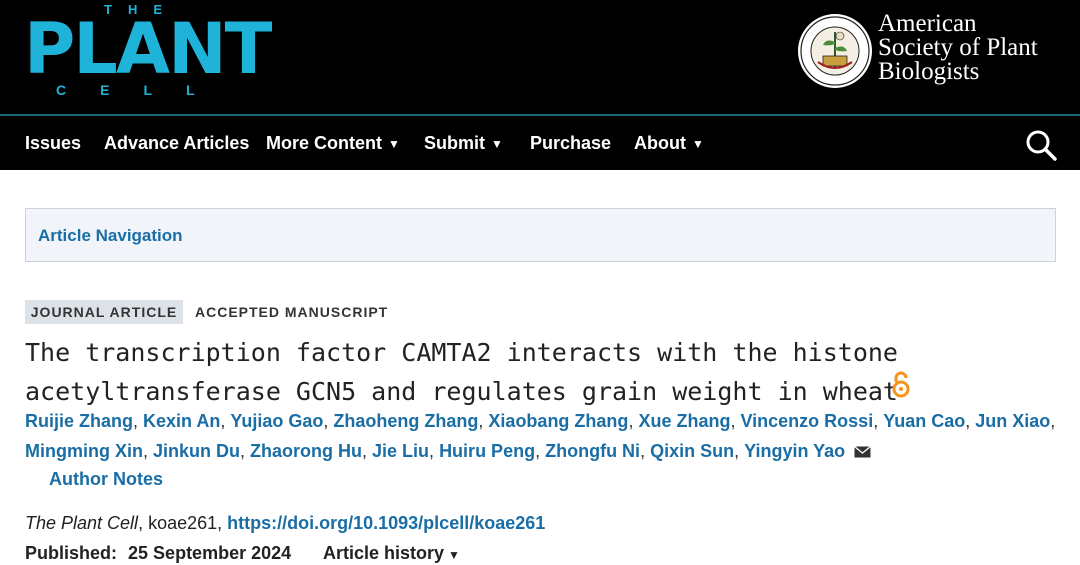 This screenshot has height=565, width=1080. Describe the element at coordinates (110, 235) in the screenshot. I see `article-navigation-label: Article Navigation` at that location.